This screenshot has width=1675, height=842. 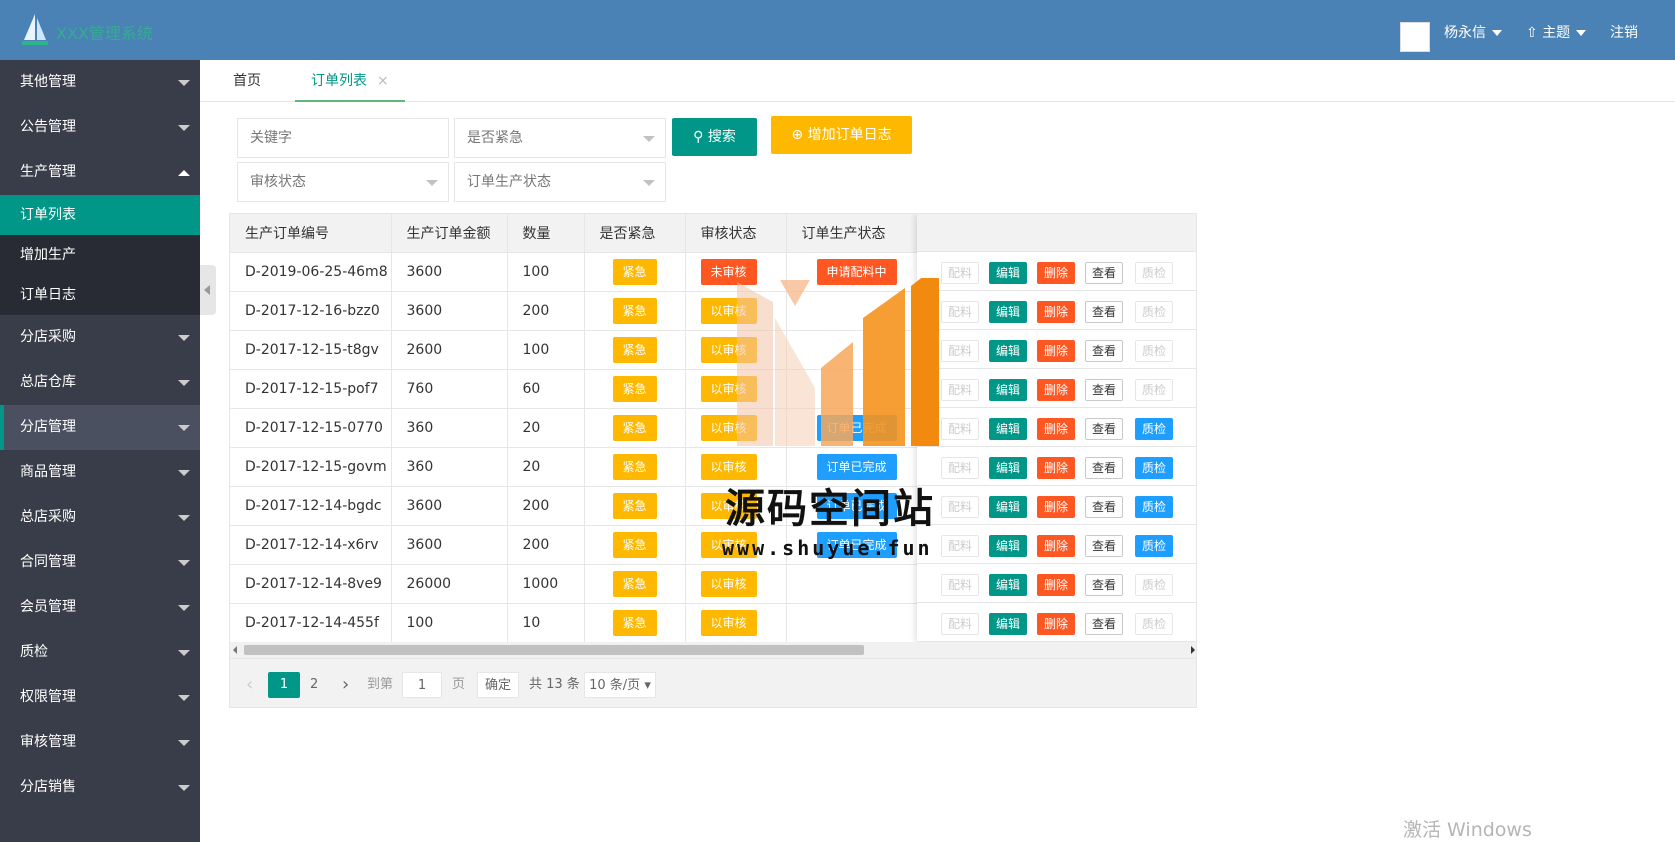 I want to click on sidebar-item-audit: 审核管理, so click(x=100, y=742).